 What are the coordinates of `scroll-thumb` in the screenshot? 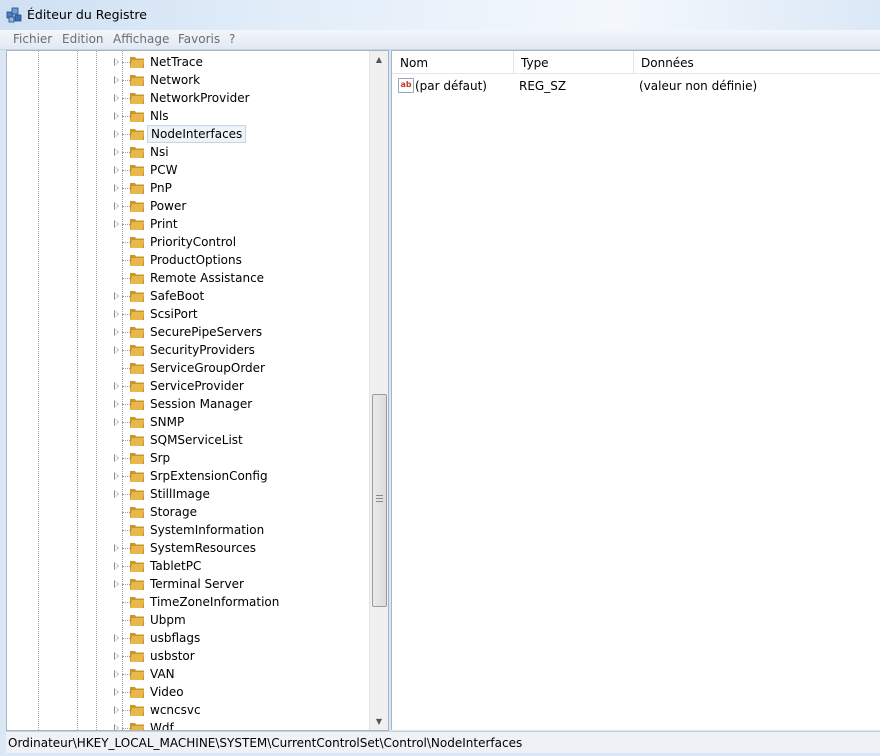 It's located at (379, 500).